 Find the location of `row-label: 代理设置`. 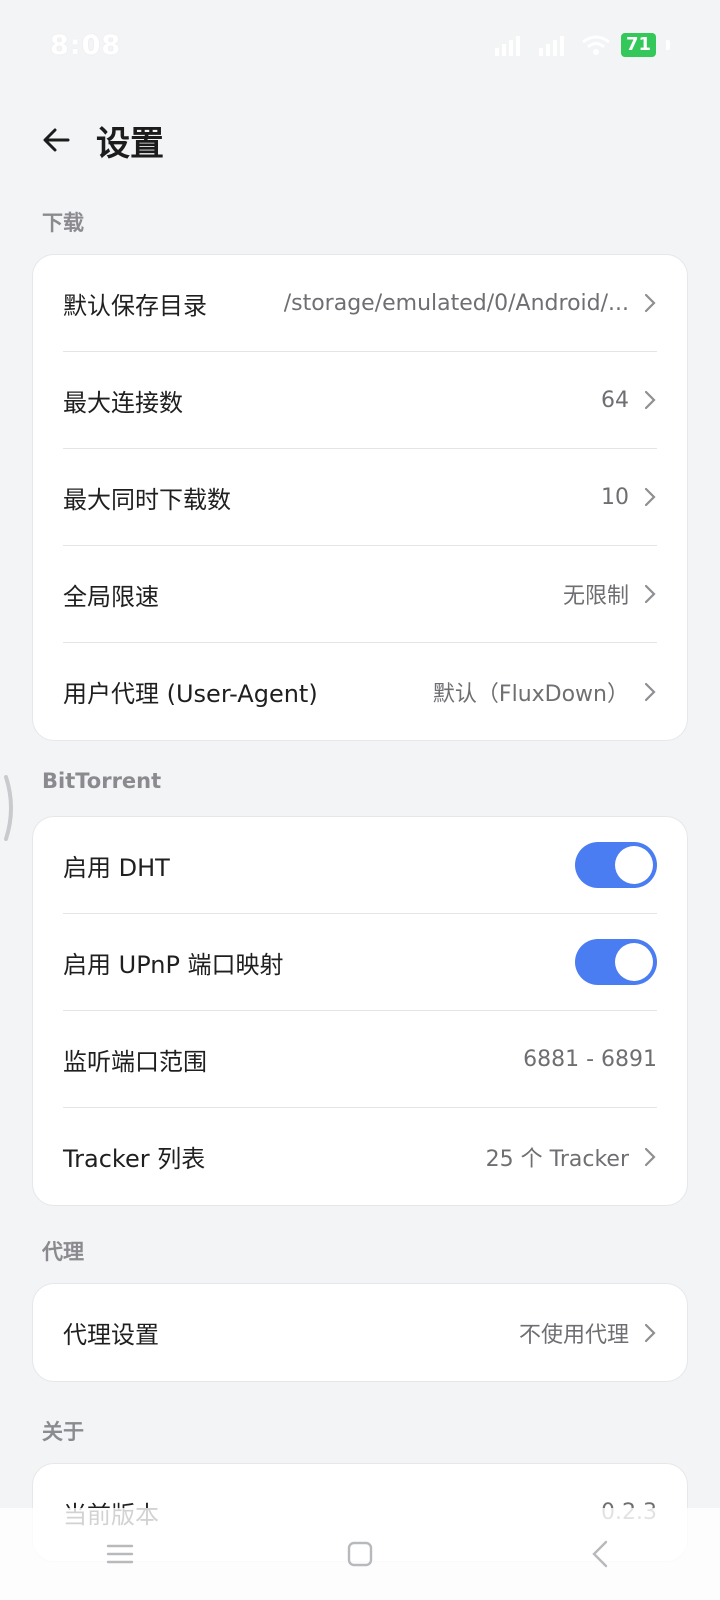

row-label: 代理设置 is located at coordinates (111, 1335).